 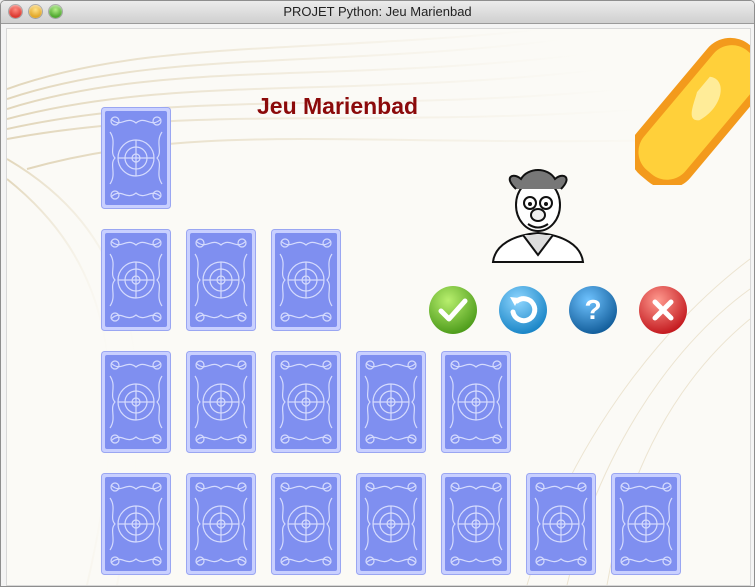 I want to click on title-bar: PROJET Python: Jeu Marienbad, so click(x=377, y=12).